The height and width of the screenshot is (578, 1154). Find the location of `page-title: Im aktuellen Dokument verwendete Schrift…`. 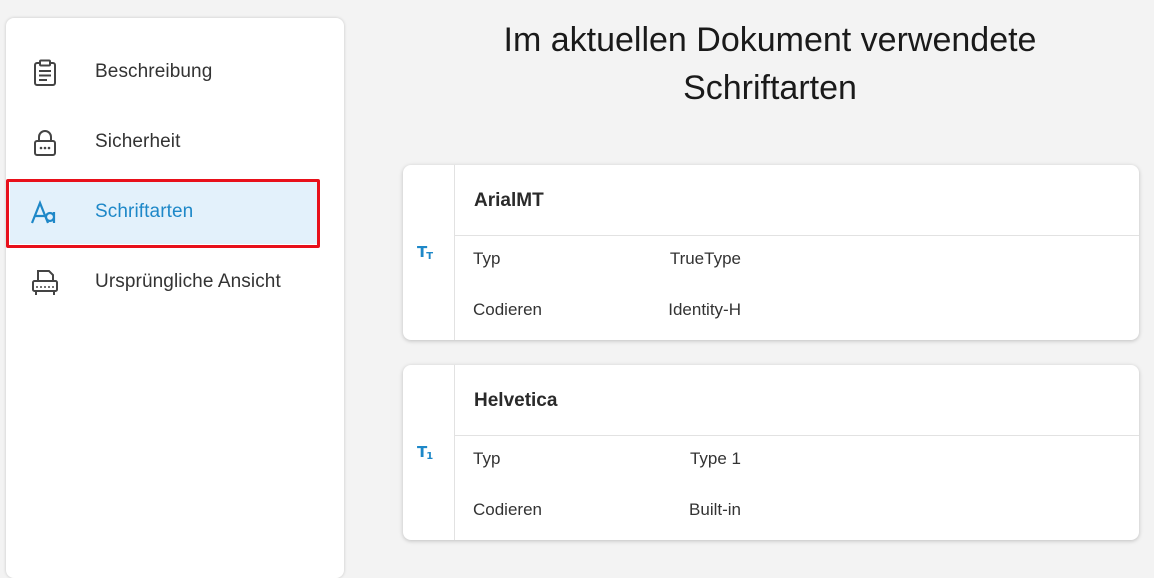

page-title: Im aktuellen Dokument verwendete Schrift… is located at coordinates (770, 64).